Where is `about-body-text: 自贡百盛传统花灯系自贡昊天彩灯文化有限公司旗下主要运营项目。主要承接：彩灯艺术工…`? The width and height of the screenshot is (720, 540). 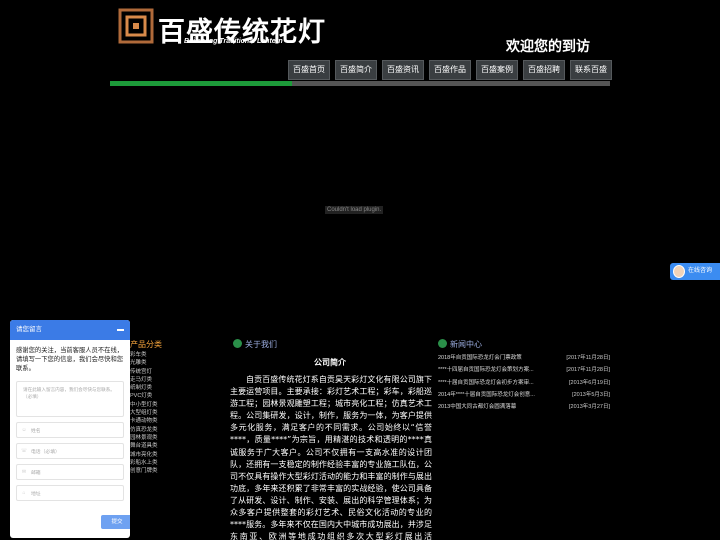
about-body-text: 自贡百盛传统花灯系自贡昊天彩灯文化有限公司旗下主要运营项目。主要承接：彩灯艺术工… is located at coordinates (331, 457).